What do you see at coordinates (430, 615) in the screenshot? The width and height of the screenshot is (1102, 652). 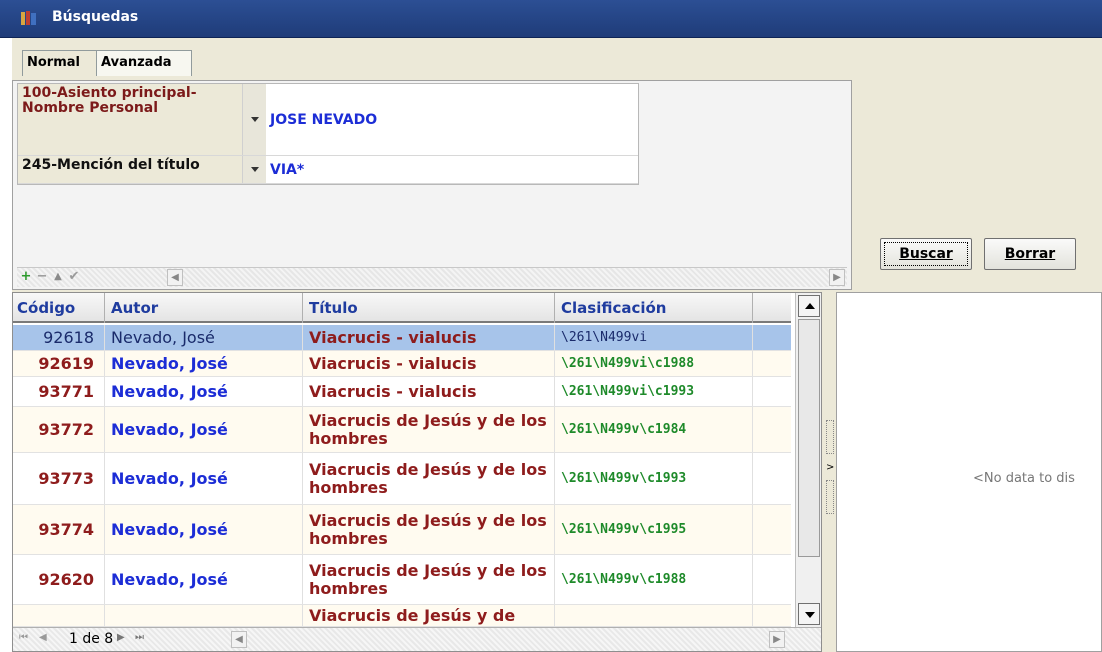 I see `cell-titulo: Viacrucis de Jesús y de` at bounding box center [430, 615].